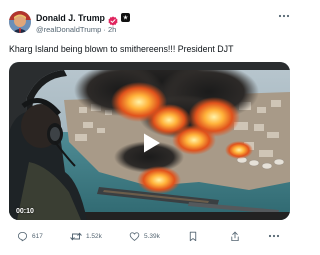  Describe the element at coordinates (30, 236) in the screenshot. I see `reply-button: 617` at that location.